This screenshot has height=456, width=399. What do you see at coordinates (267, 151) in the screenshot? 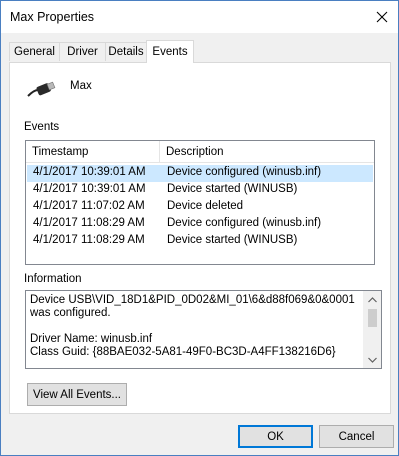
I see `column-header-description: Description` at bounding box center [267, 151].